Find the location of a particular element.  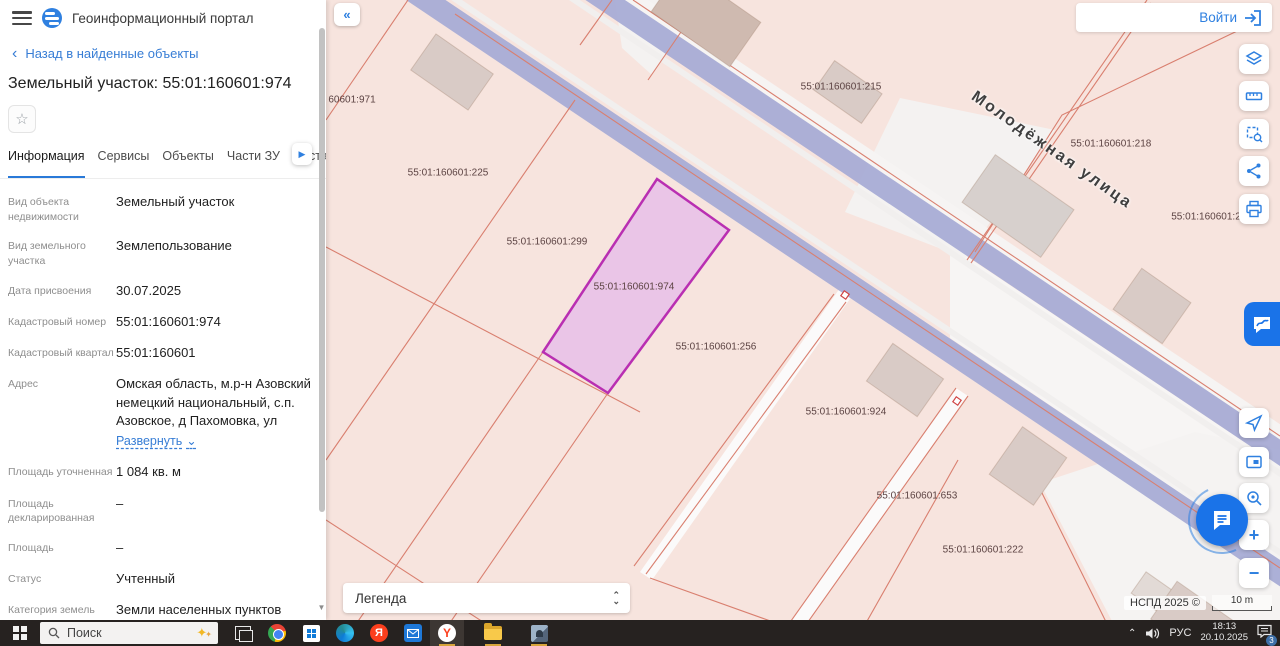

layers-button is located at coordinates (1254, 59).